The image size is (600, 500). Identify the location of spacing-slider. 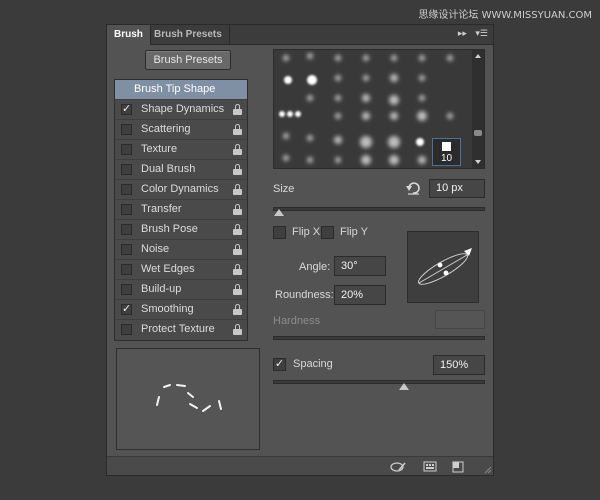
(379, 382).